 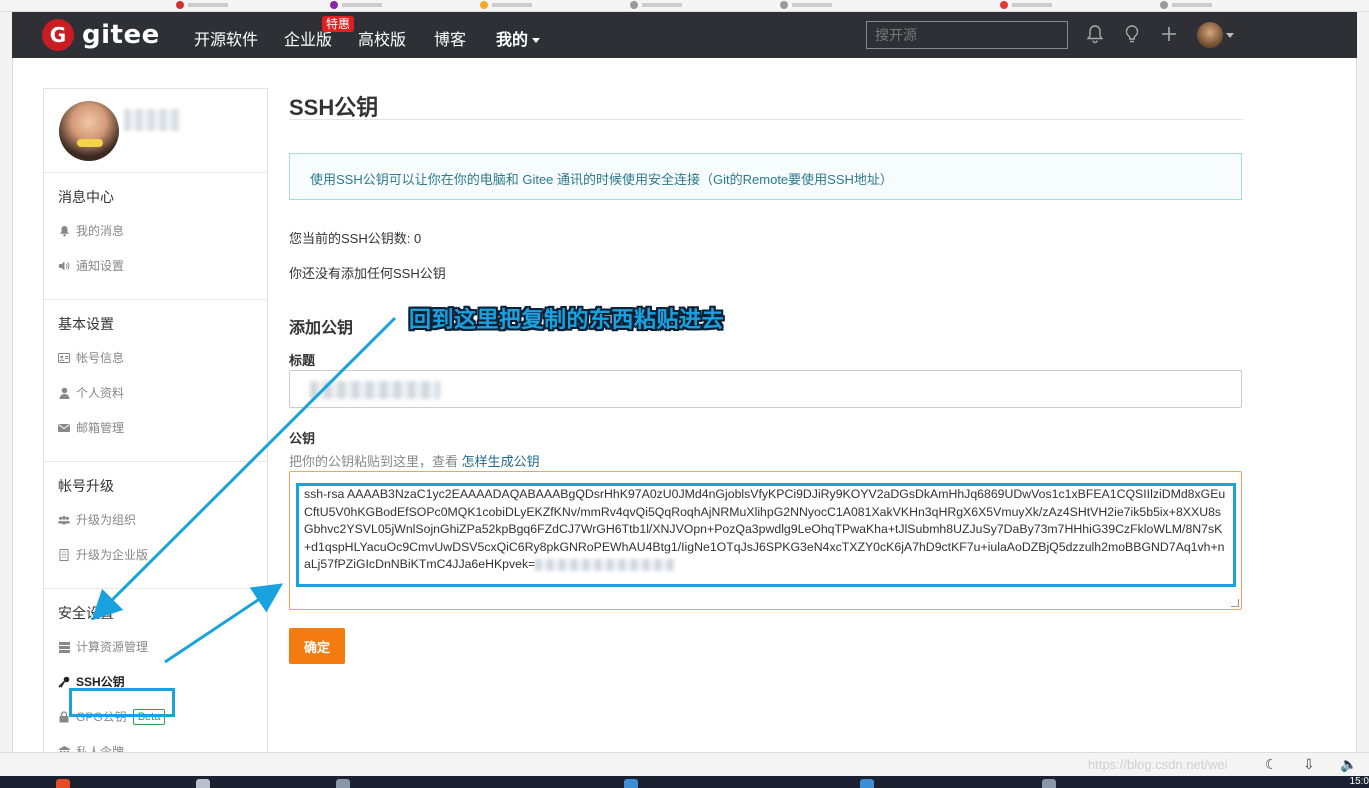 What do you see at coordinates (1169, 34) in the screenshot?
I see `plus-icon` at bounding box center [1169, 34].